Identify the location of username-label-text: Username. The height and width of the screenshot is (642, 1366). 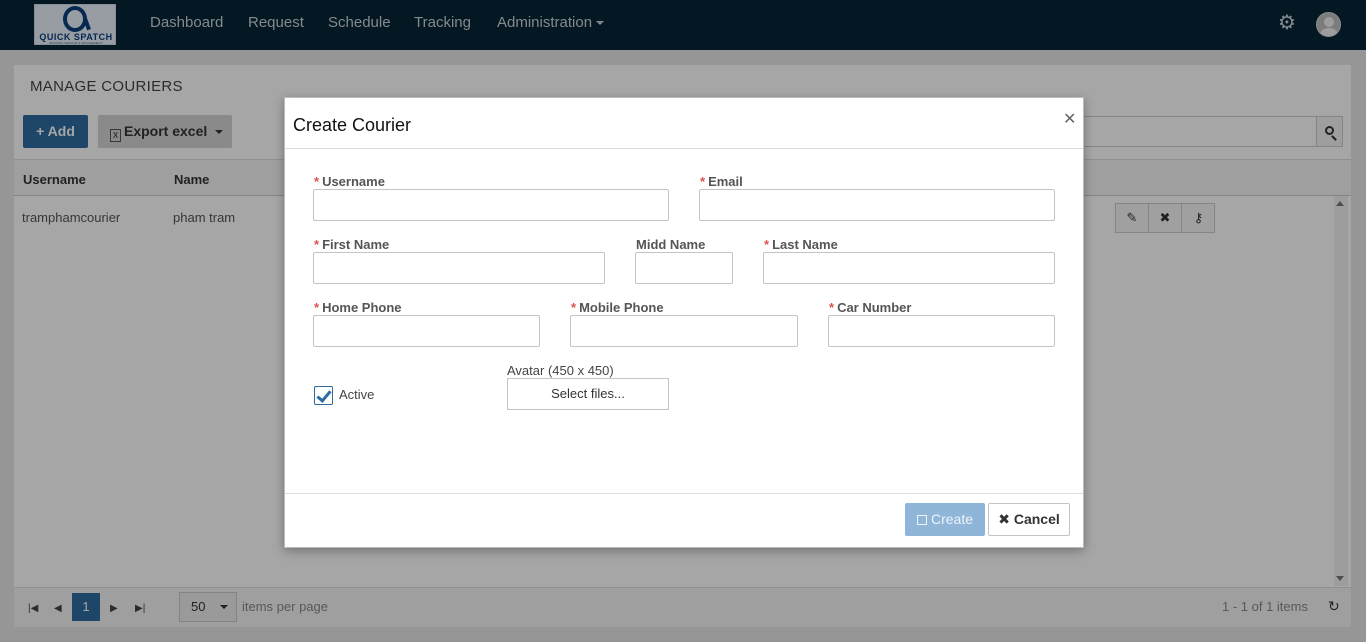
(353, 181).